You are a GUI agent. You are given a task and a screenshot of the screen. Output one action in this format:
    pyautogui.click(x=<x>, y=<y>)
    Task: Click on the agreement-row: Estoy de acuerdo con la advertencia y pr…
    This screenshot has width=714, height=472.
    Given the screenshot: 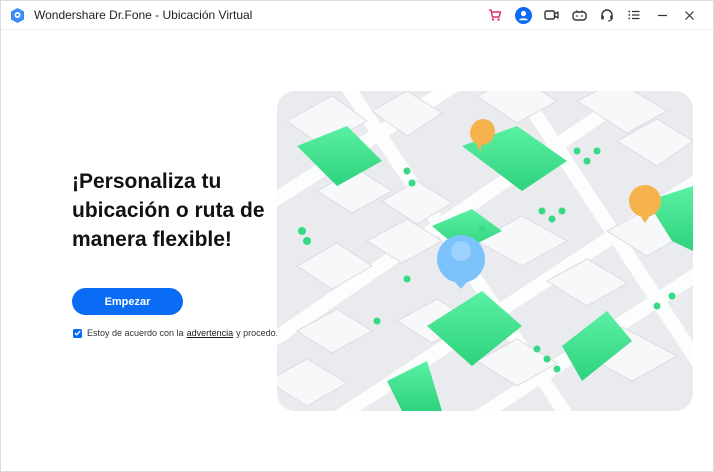 What is the action you would take?
    pyautogui.click(x=175, y=333)
    